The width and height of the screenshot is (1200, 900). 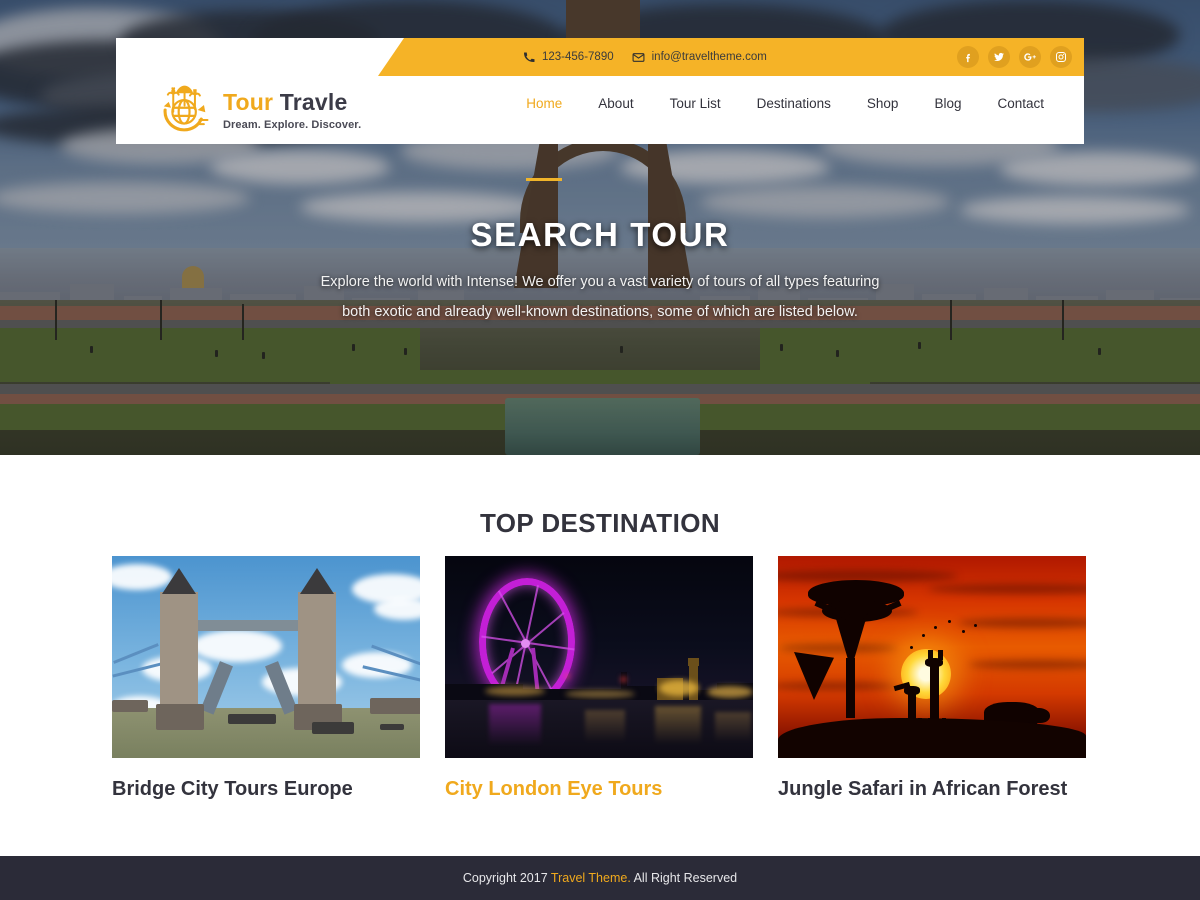 I want to click on nav-item-blog: Blog, so click(x=947, y=104).